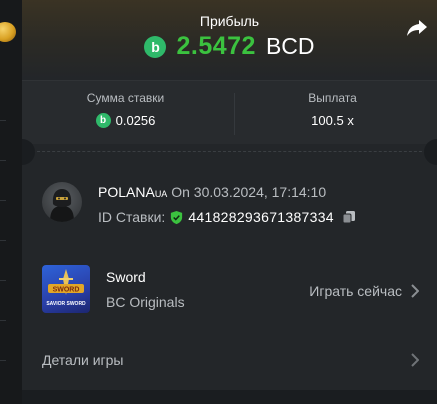  I want to click on background-sidebar, so click(11, 202).